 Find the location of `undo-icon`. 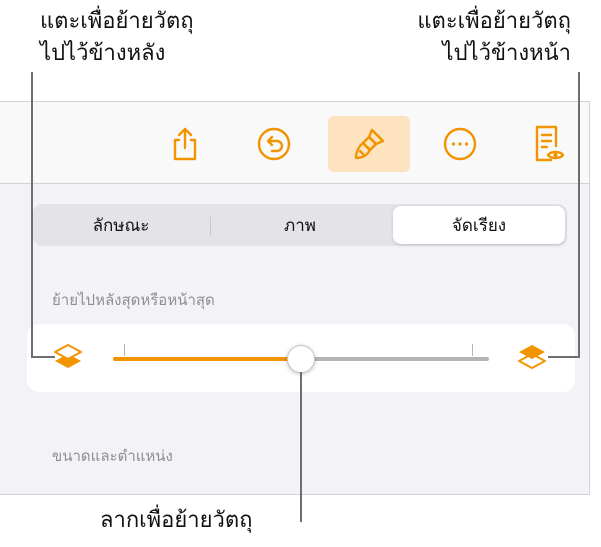

undo-icon is located at coordinates (274, 144).